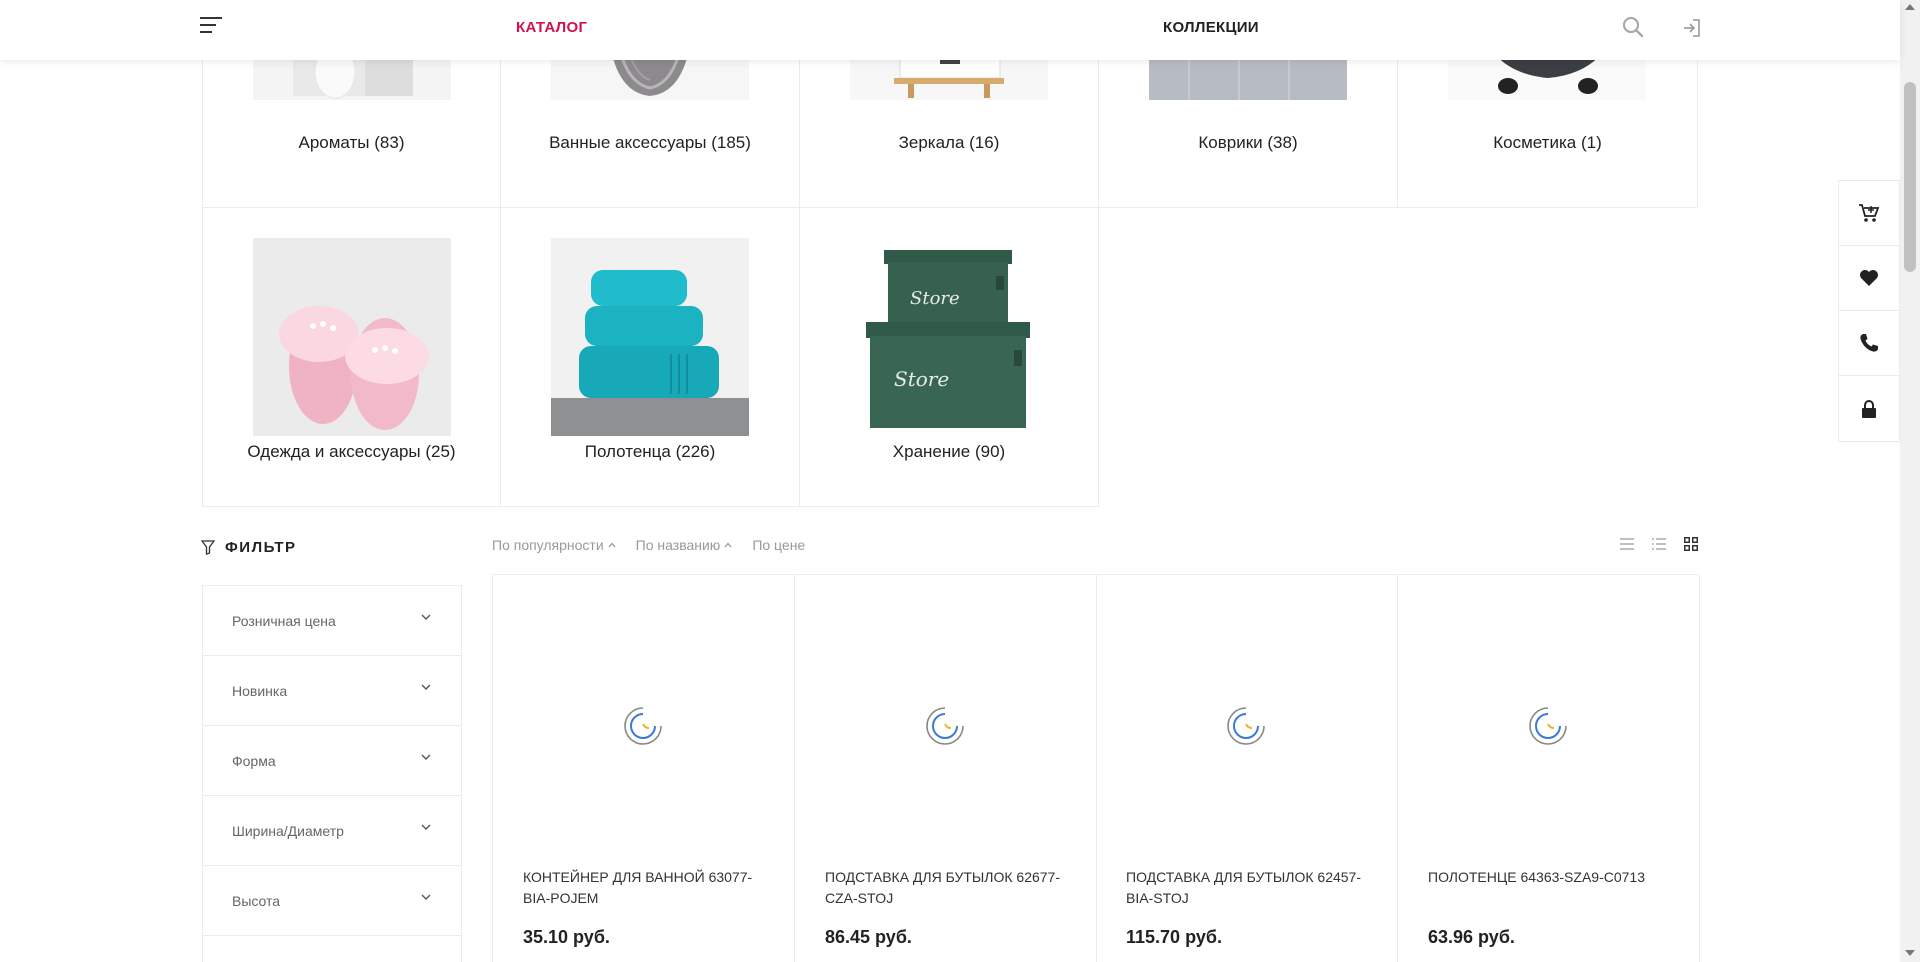 The width and height of the screenshot is (1920, 962). Describe the element at coordinates (1549, 768) in the screenshot. I see `product-card: ПОЛОТЕНЦЕ 64363-SZA9-C0713 63.96 руб.` at that location.